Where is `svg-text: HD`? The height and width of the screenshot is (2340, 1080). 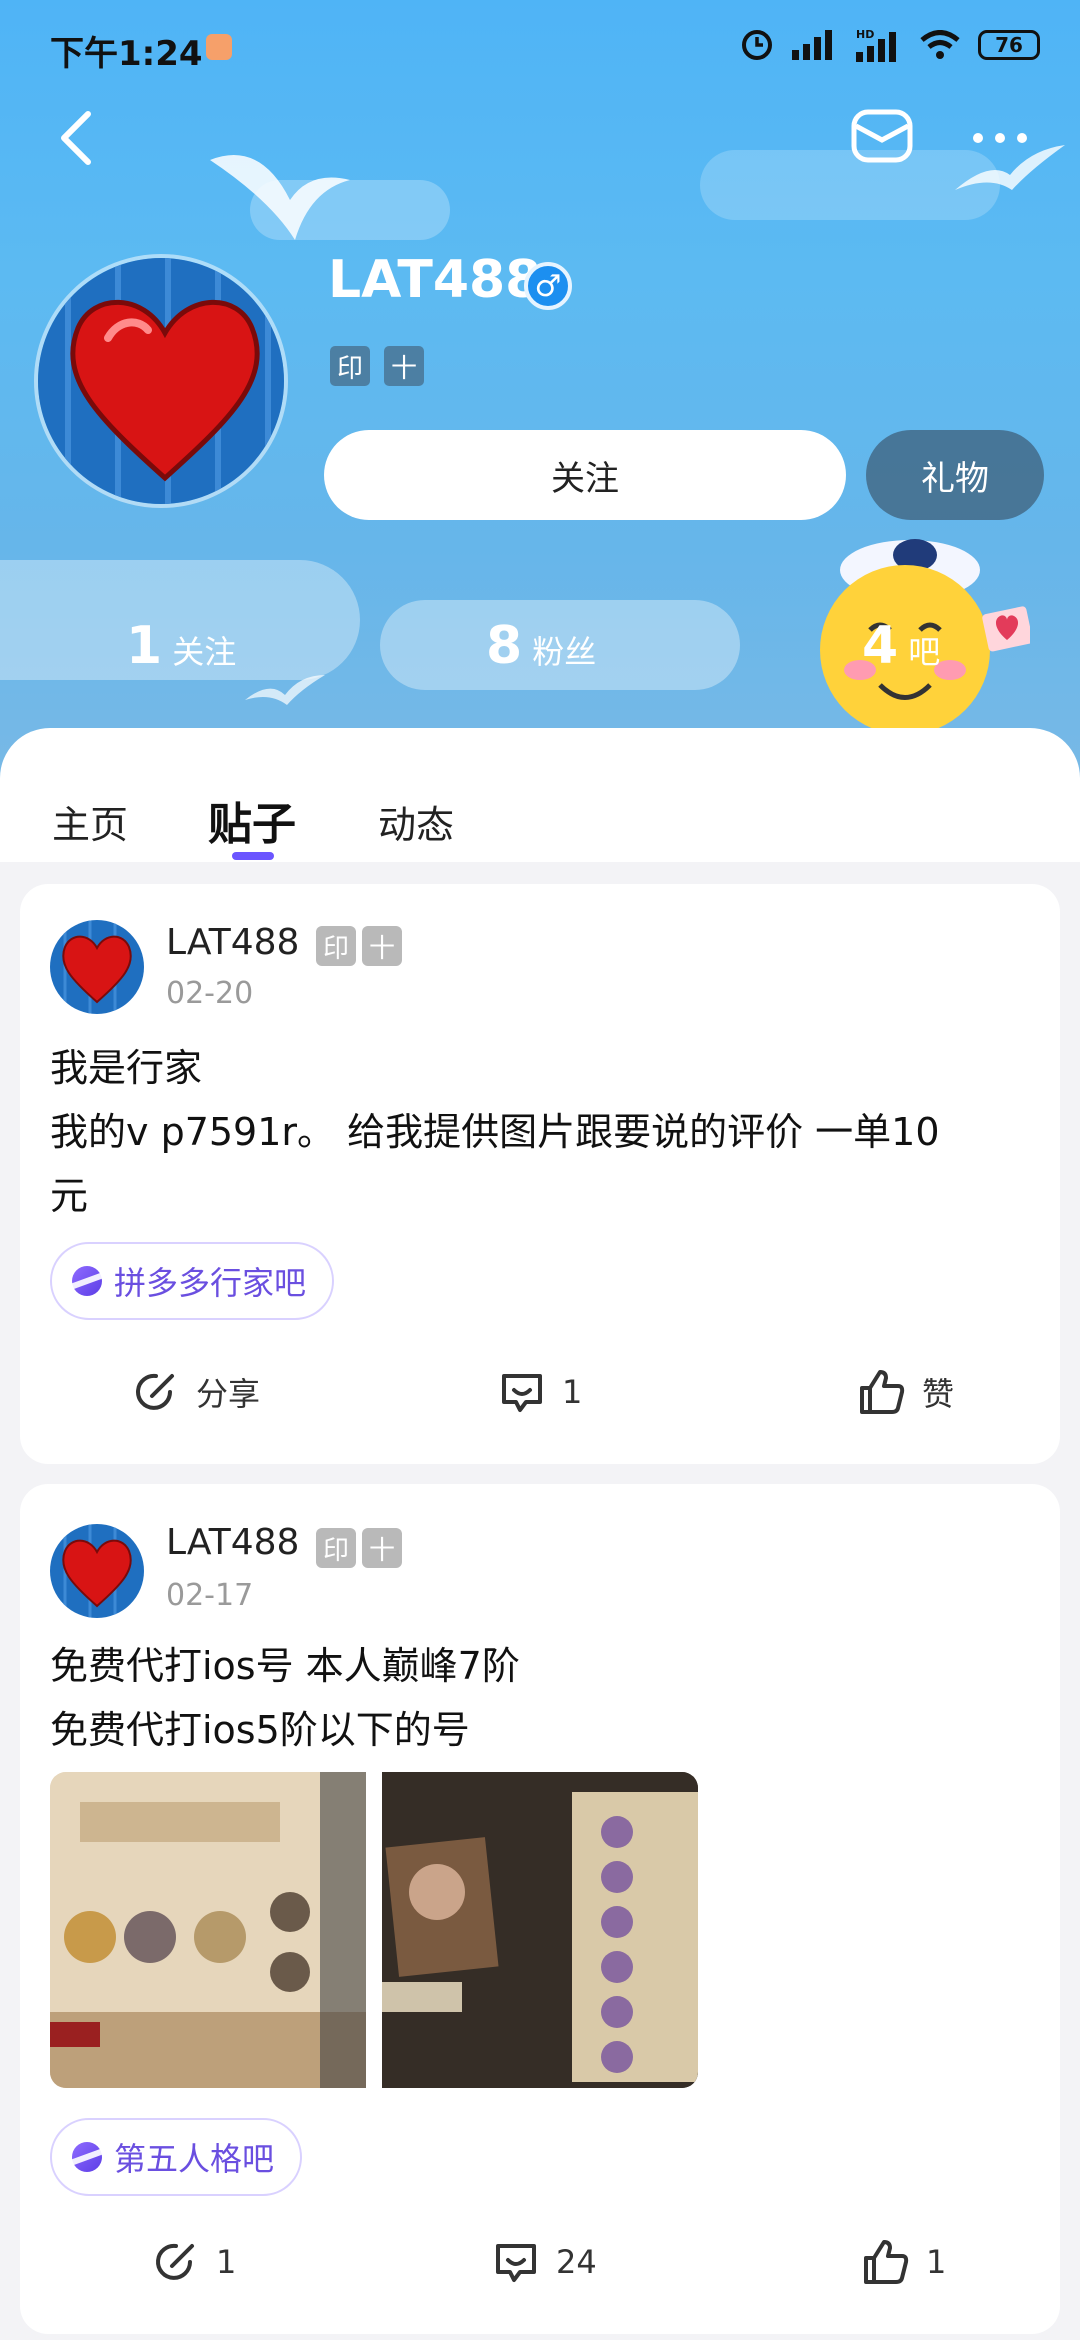
svg-text: HD is located at coordinates (865, 34).